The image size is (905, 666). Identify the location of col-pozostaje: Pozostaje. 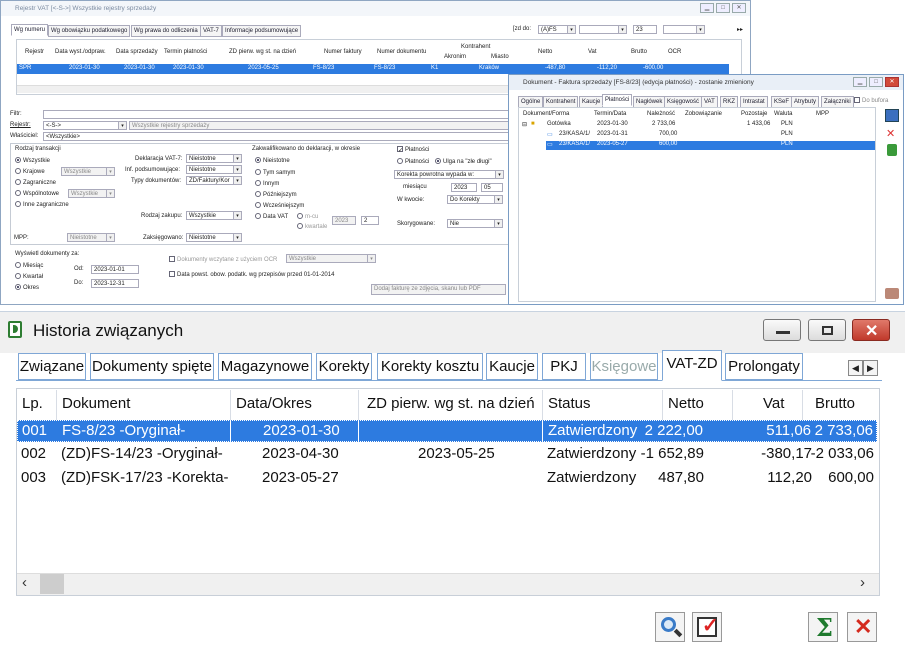
(754, 114).